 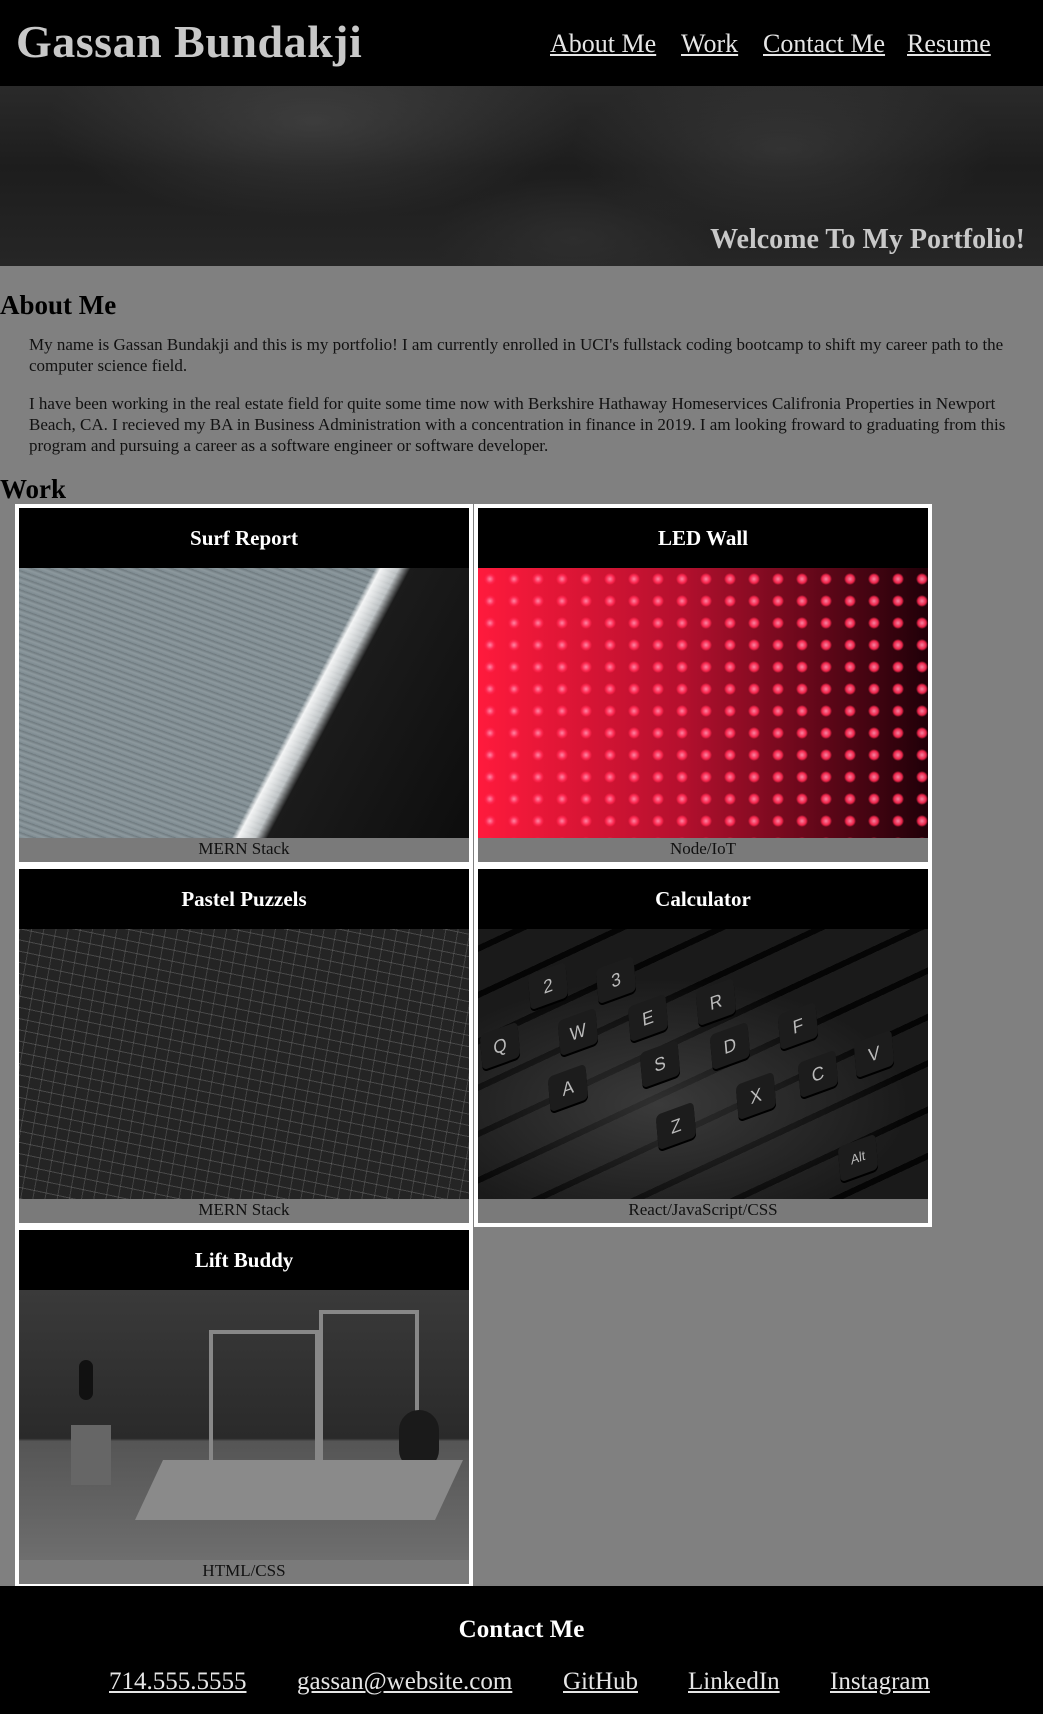 I want to click on project-card-led-wall: LED Wall Node/IoT, so click(x=703, y=685).